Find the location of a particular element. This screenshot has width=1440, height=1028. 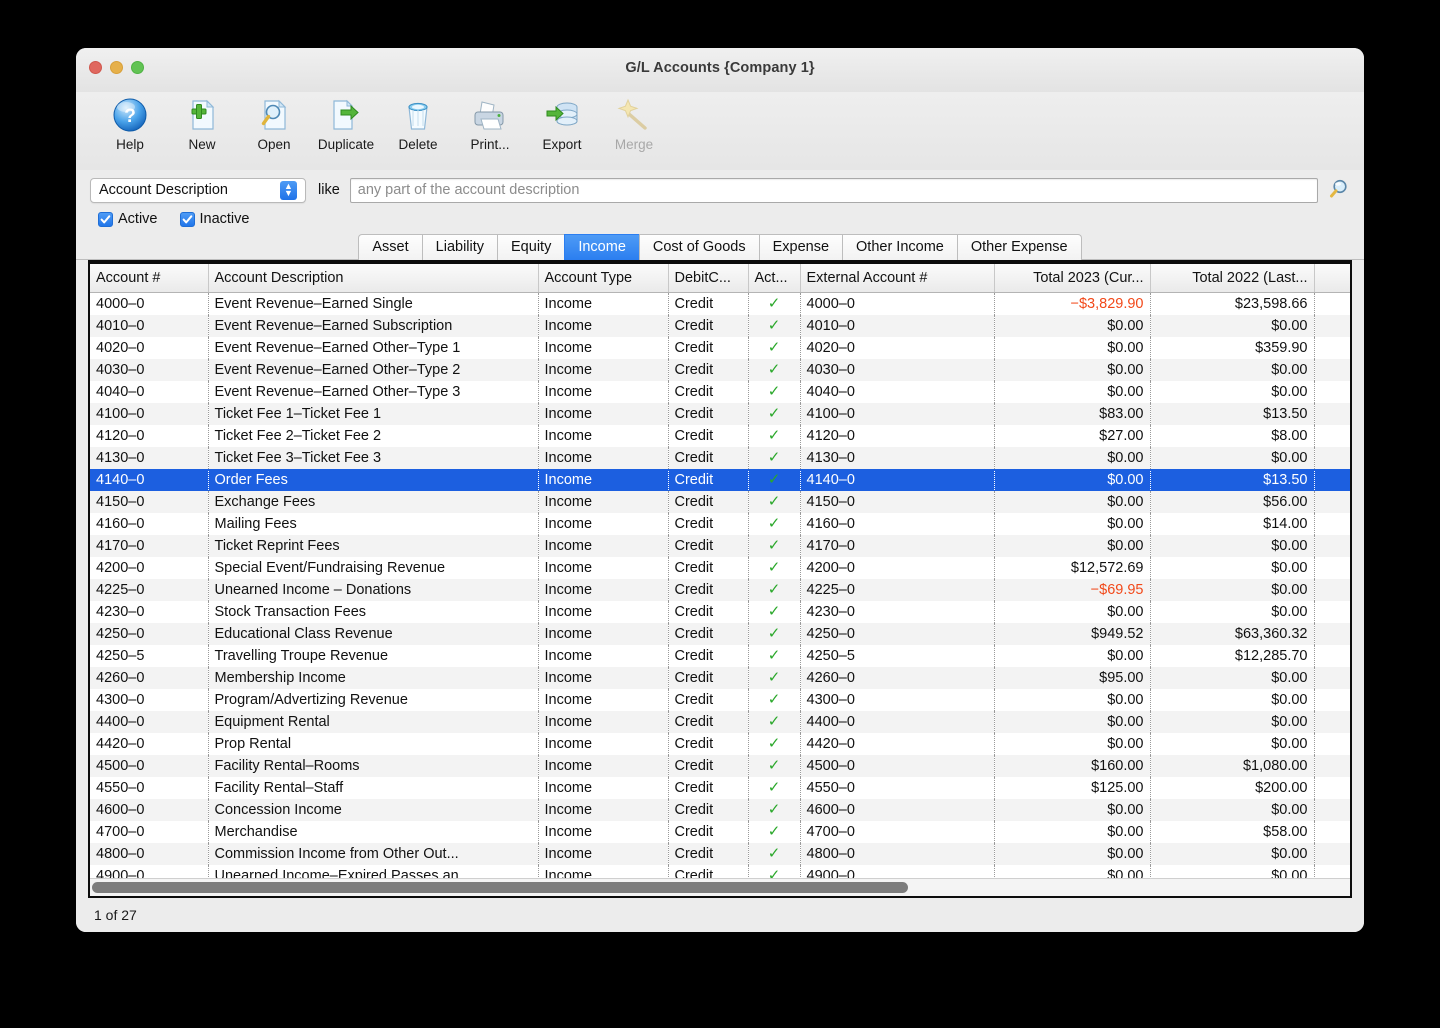

toolbar-button-help: ? Help is located at coordinates (130, 122).